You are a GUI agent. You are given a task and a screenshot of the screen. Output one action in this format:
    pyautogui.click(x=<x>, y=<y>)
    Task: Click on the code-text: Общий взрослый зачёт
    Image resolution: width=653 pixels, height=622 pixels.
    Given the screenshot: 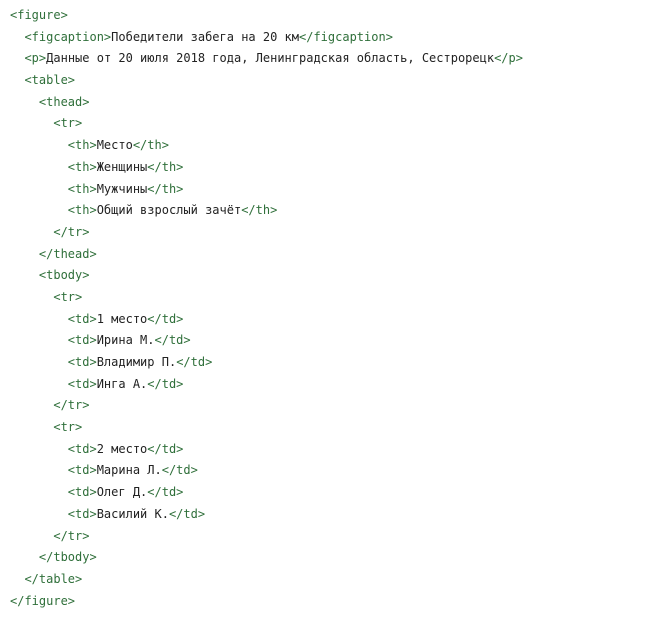 What is the action you would take?
    pyautogui.click(x=169, y=210)
    